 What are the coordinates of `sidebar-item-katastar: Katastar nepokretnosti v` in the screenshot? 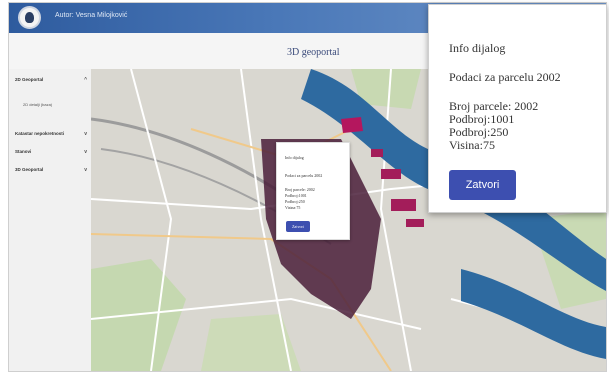 It's located at (51, 134).